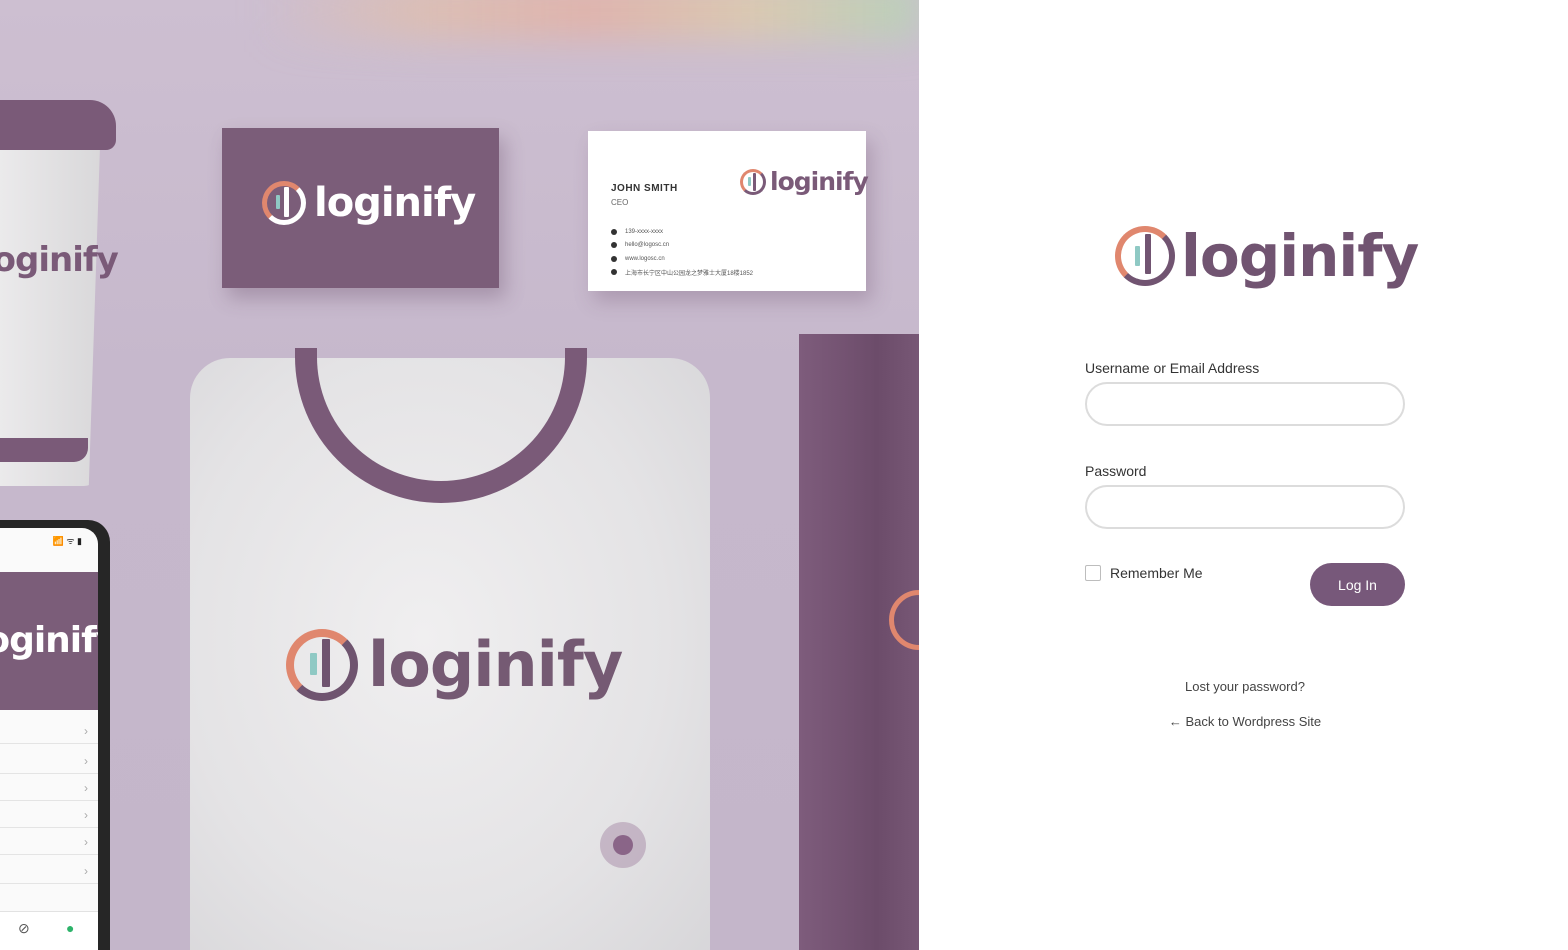 Image resolution: width=1568 pixels, height=950 pixels. Describe the element at coordinates (644, 231) in the screenshot. I see `card-phone: 139-xxxx-xxxx` at that location.